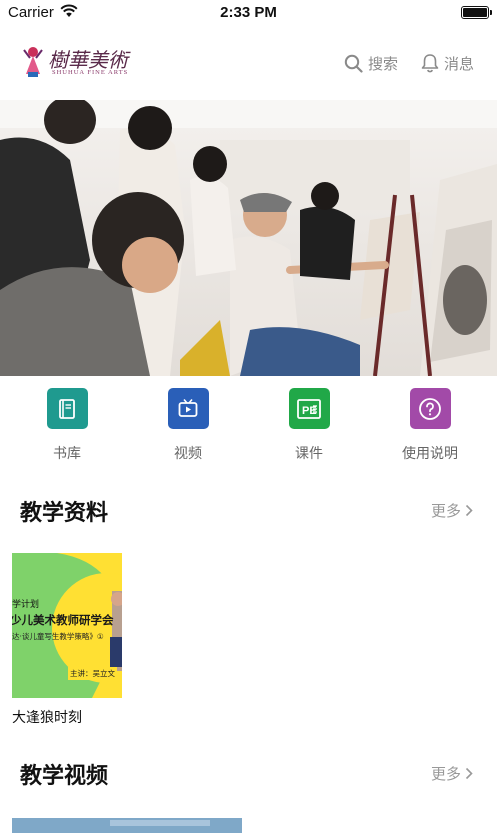 This screenshot has height=833, width=497. I want to click on quick-link-library: 书库, so click(67, 424).